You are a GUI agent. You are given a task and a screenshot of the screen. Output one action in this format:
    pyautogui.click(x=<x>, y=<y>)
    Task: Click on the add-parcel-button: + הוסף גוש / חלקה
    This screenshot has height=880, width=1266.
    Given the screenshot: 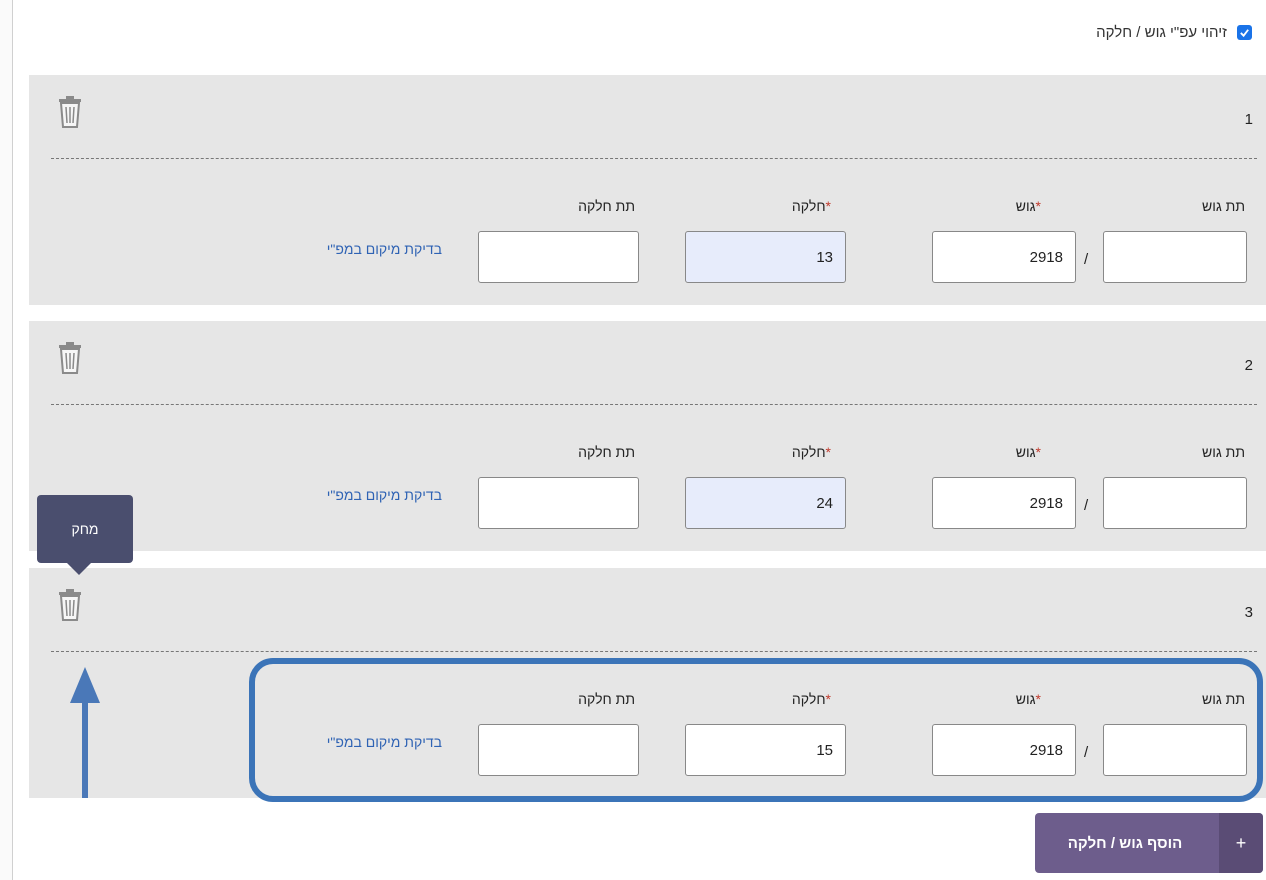 What is the action you would take?
    pyautogui.click(x=1149, y=843)
    